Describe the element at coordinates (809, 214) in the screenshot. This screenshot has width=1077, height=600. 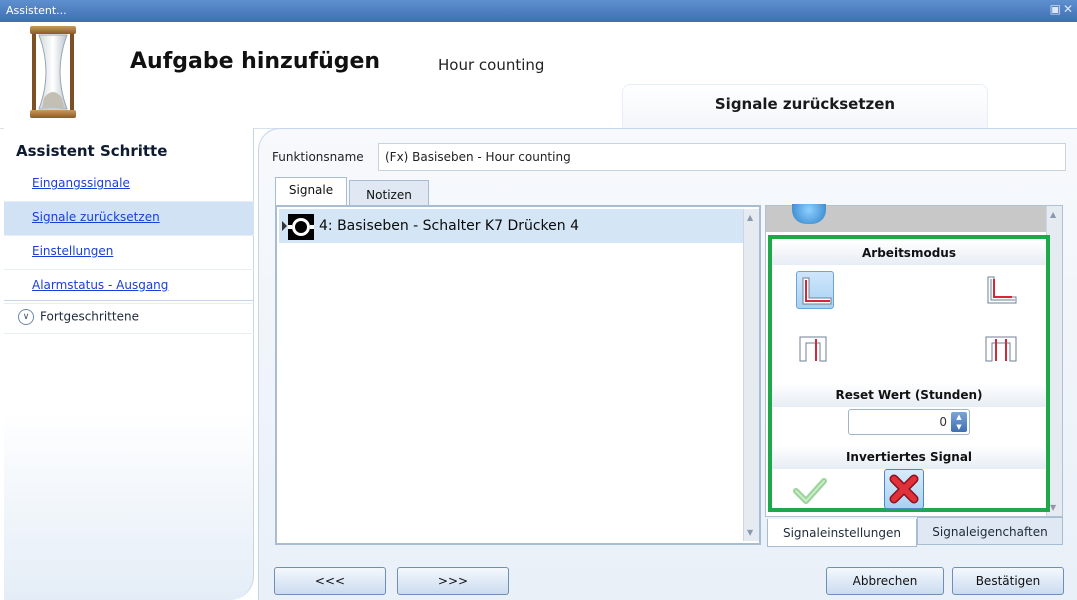
I see `button-preview-icon` at that location.